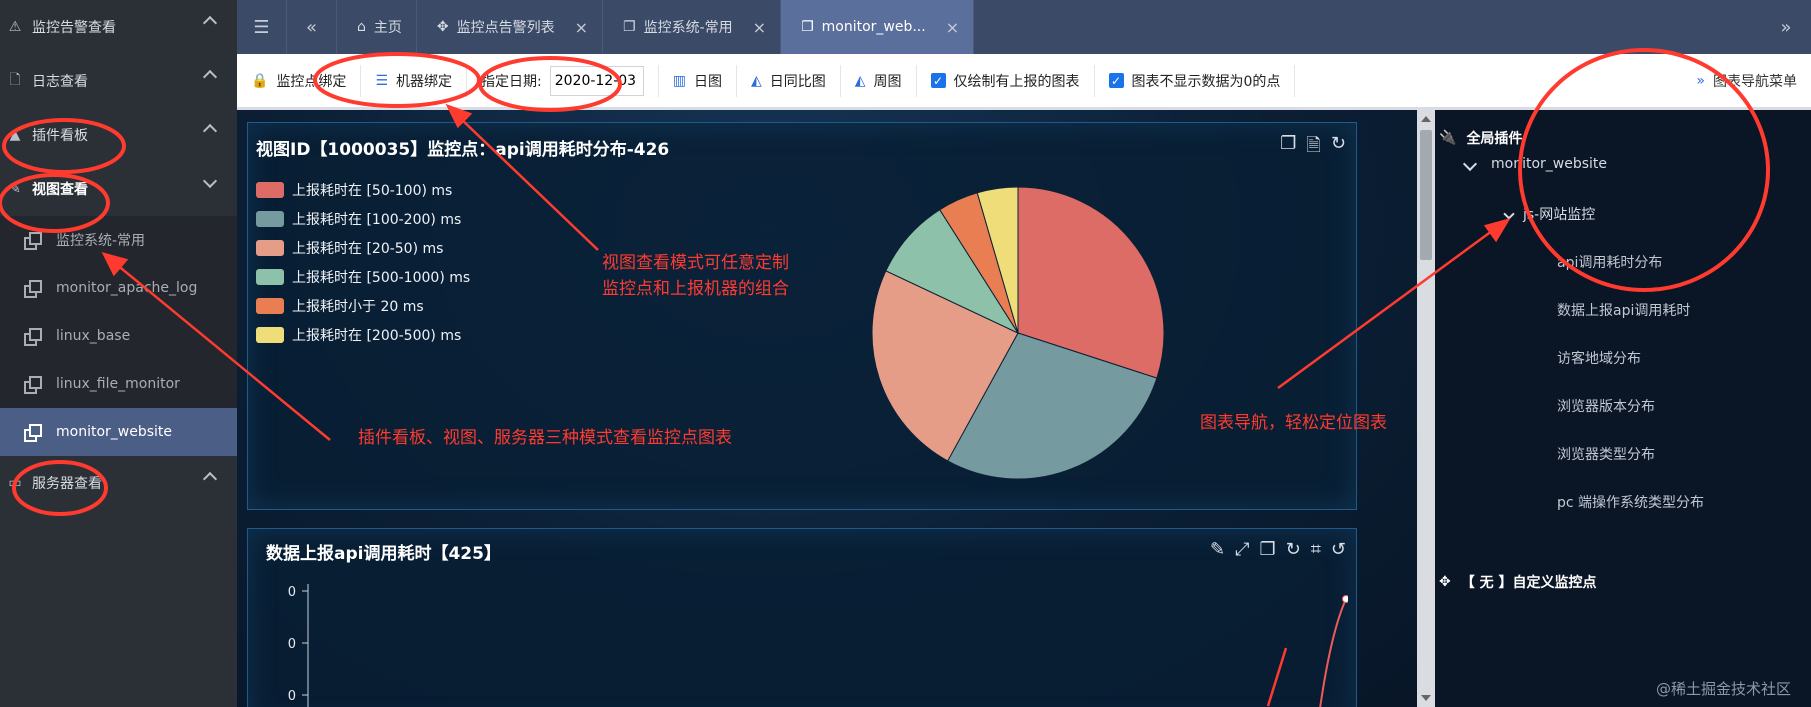  I want to click on scrollbar, so click(1426, 408).